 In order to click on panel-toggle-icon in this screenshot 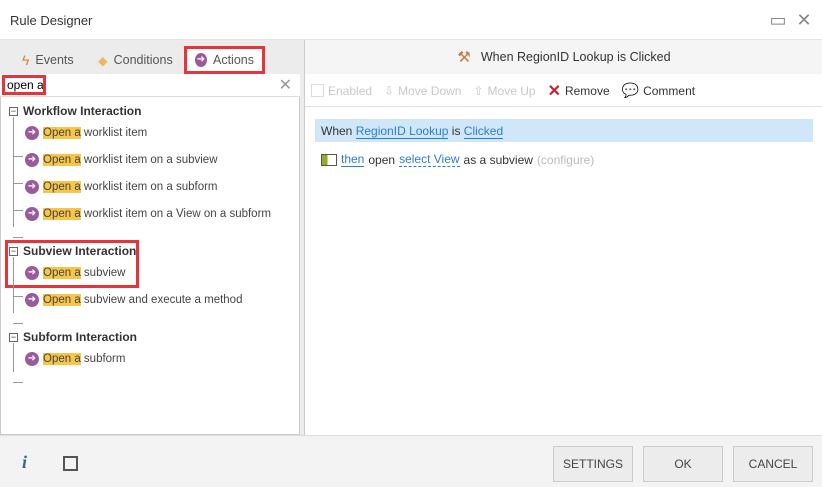, I will do `click(70, 463)`.